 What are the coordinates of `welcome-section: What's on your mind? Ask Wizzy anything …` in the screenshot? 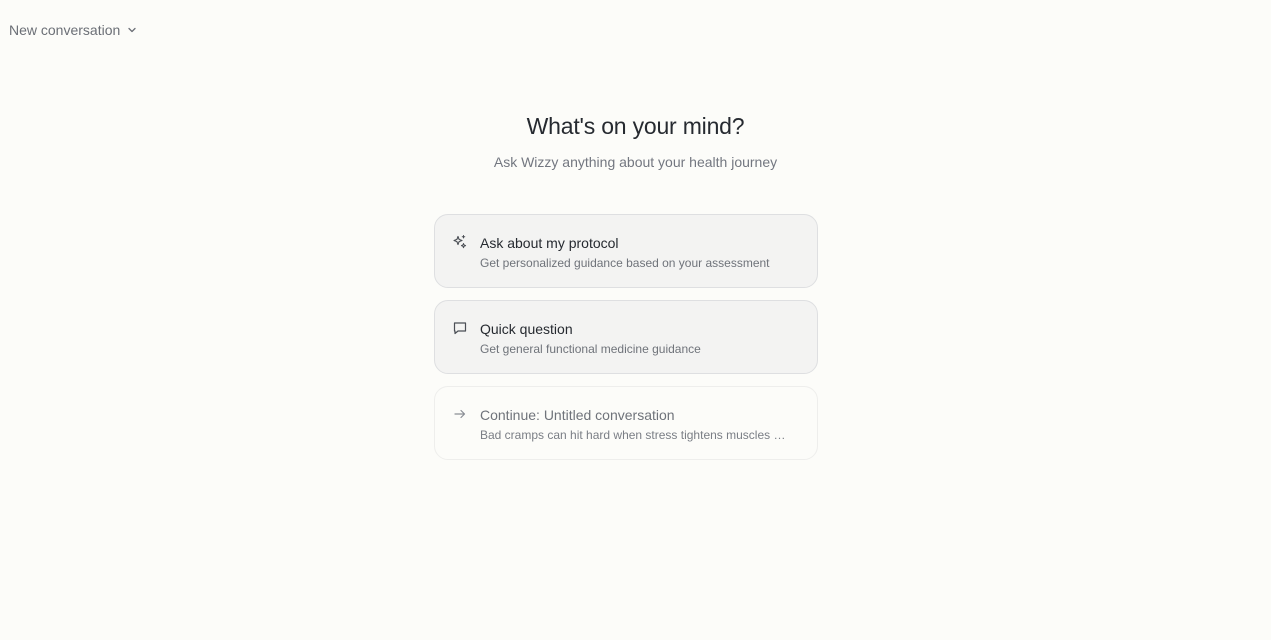 It's located at (635, 141).